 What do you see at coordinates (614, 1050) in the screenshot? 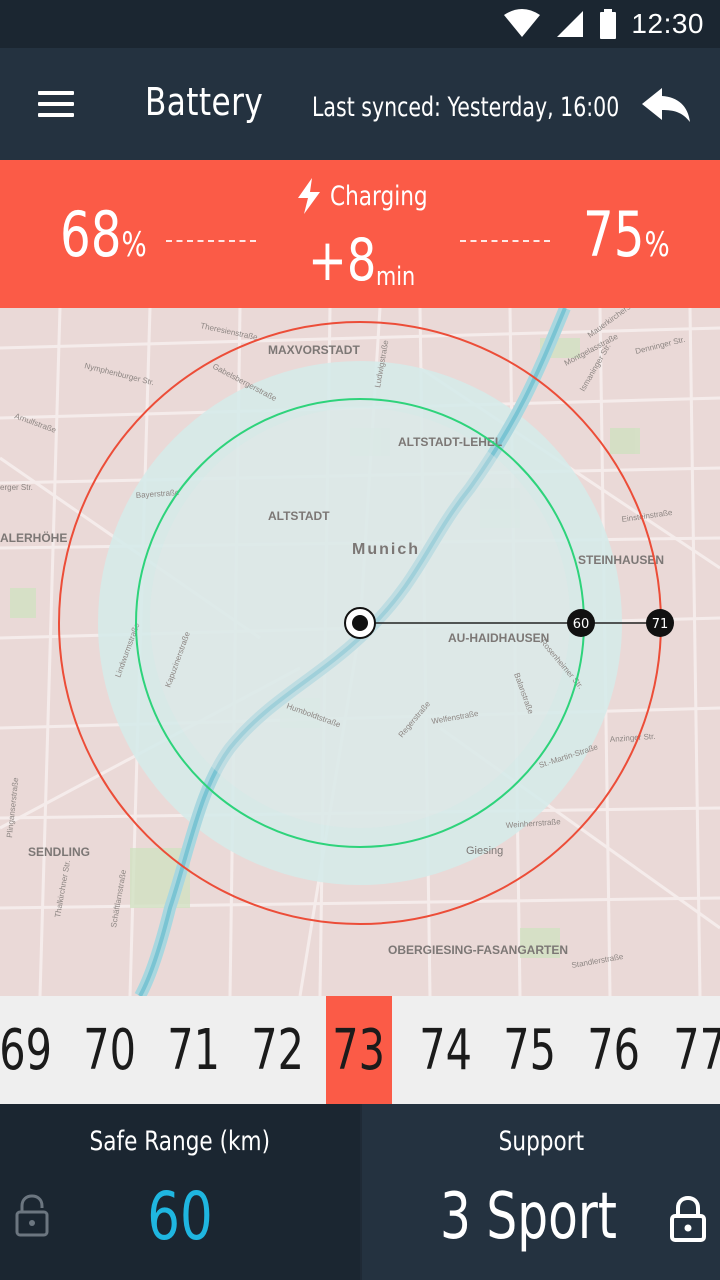
I see `range-option: 76` at bounding box center [614, 1050].